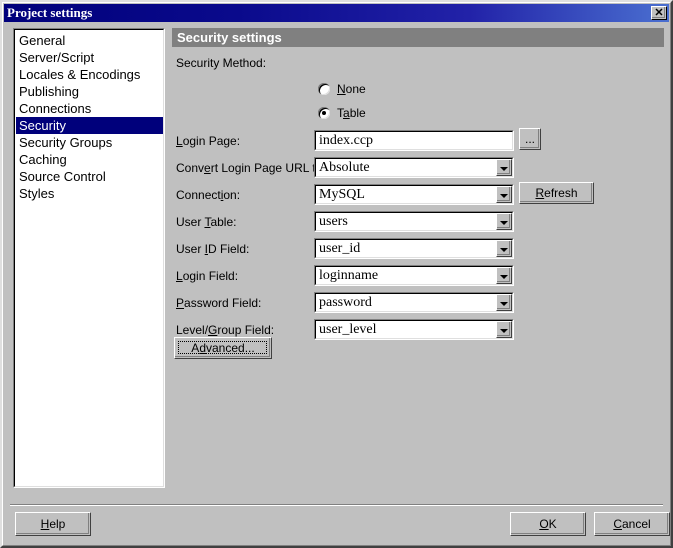 The image size is (673, 548). Describe the element at coordinates (351, 89) in the screenshot. I see `radio-none-label: None` at that location.